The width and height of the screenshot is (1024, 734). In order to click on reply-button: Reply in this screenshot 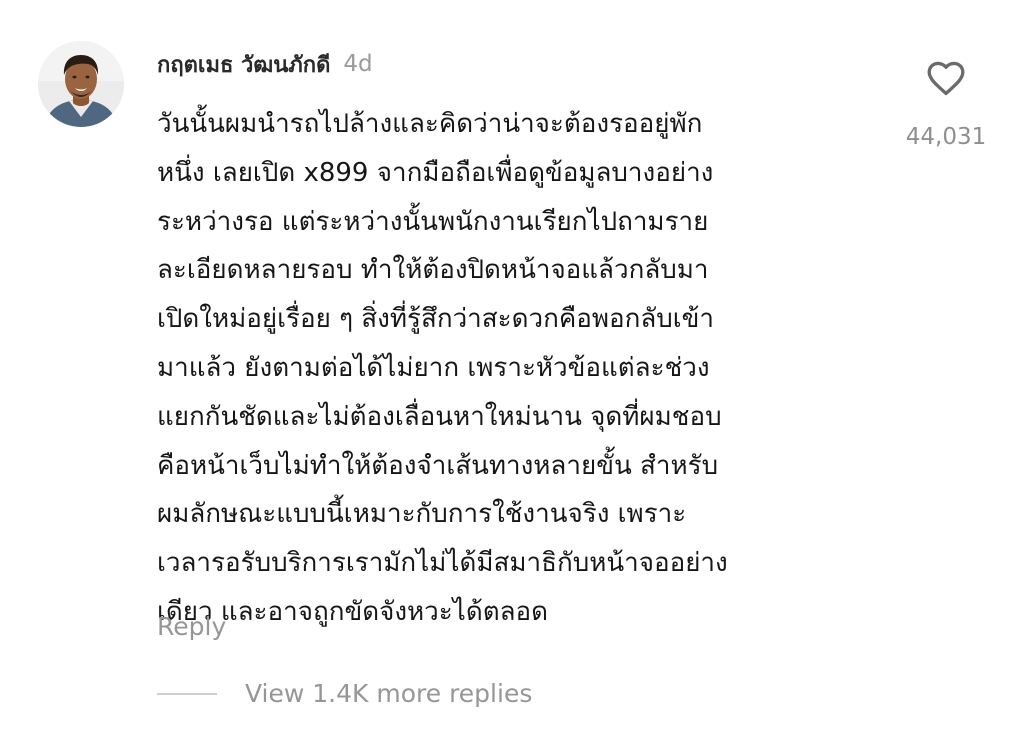, I will do `click(191, 627)`.